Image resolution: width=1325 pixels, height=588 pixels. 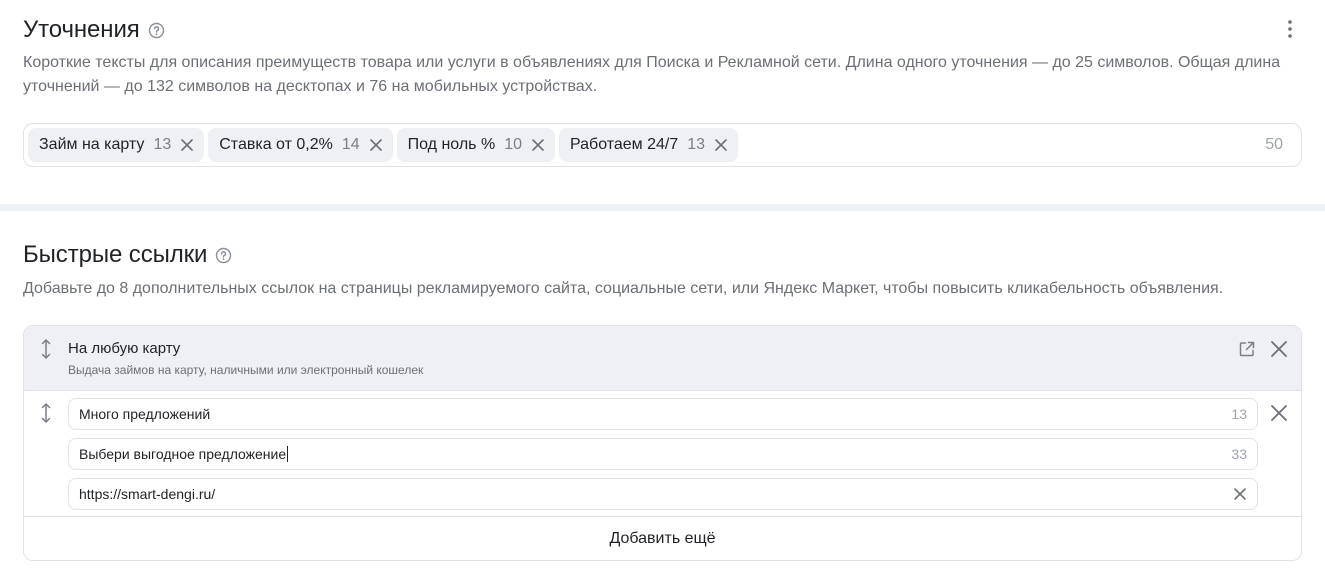 What do you see at coordinates (276, 144) in the screenshot?
I see `chip-label: Ставка от 0,2%` at bounding box center [276, 144].